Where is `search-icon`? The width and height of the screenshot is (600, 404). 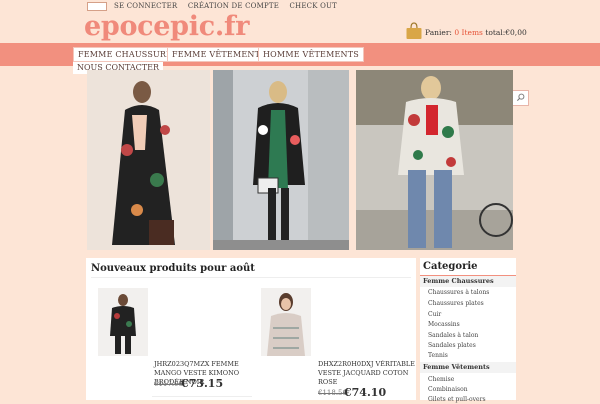 search-icon is located at coordinates (520, 97).